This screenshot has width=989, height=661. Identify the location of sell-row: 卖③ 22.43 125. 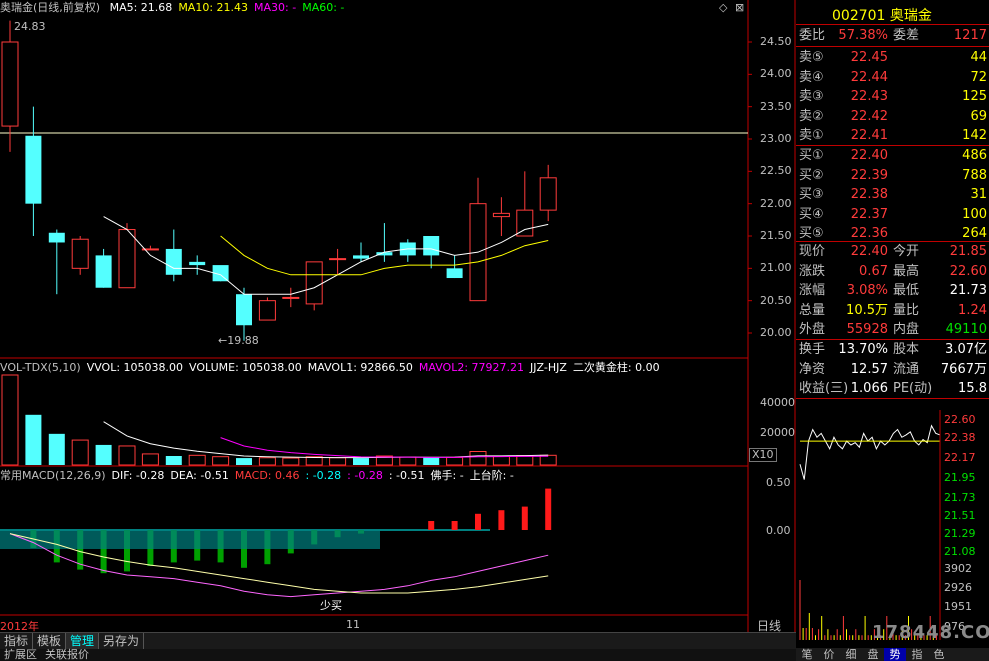
(893, 96).